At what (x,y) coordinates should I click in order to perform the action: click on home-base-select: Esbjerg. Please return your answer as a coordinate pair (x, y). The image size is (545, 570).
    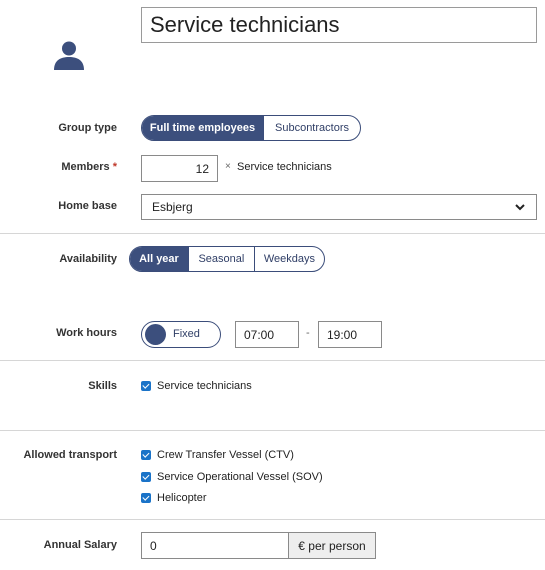
    Looking at the image, I should click on (339, 207).